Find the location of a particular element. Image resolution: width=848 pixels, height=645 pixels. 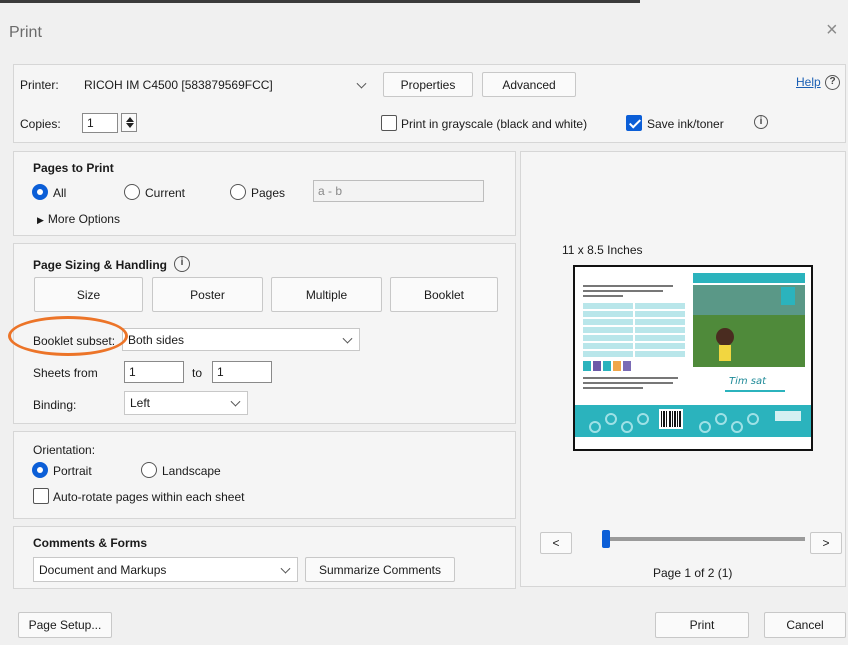

grayscale-label: Print in grayscale (black and white) is located at coordinates (494, 124).